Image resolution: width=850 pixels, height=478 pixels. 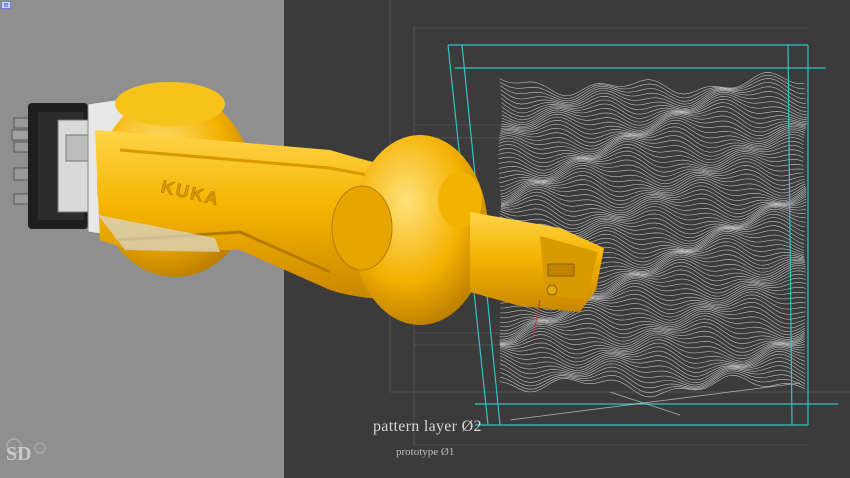 I want to click on watermark-text: SD, so click(x=19, y=454).